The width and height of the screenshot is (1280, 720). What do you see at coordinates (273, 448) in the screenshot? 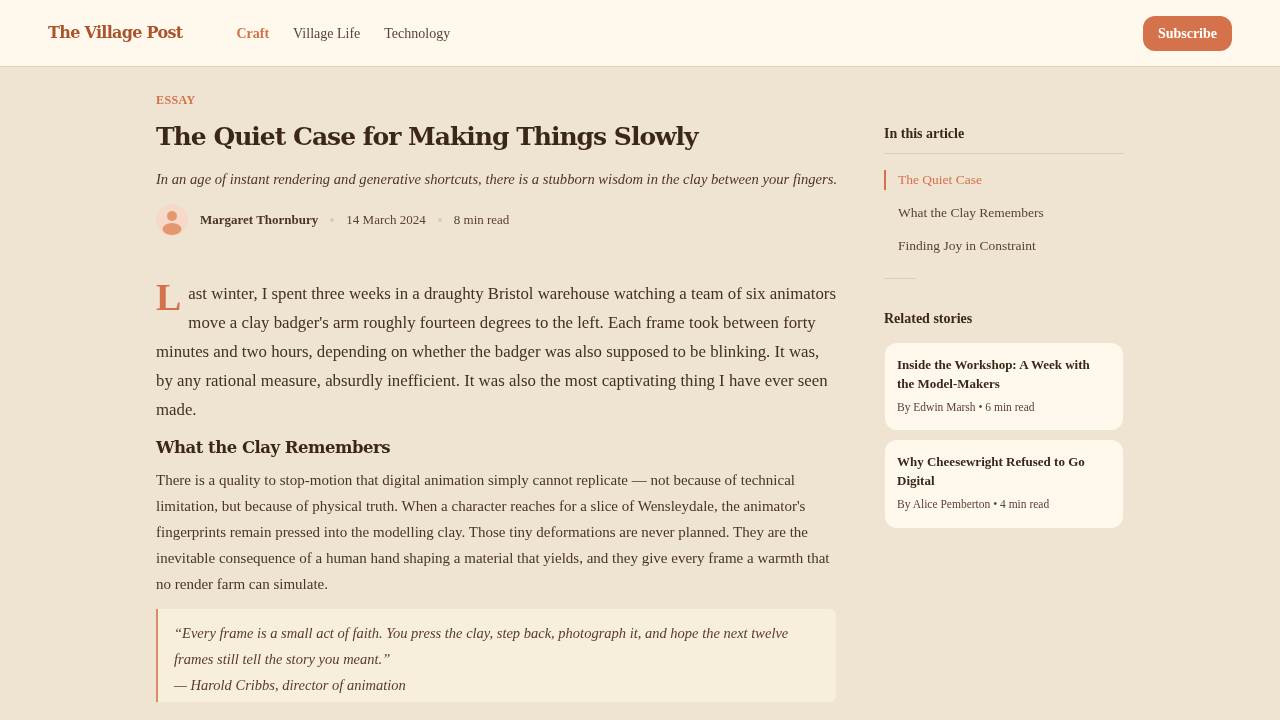
I see `section-heading: What the Clay Remembers` at bounding box center [273, 448].